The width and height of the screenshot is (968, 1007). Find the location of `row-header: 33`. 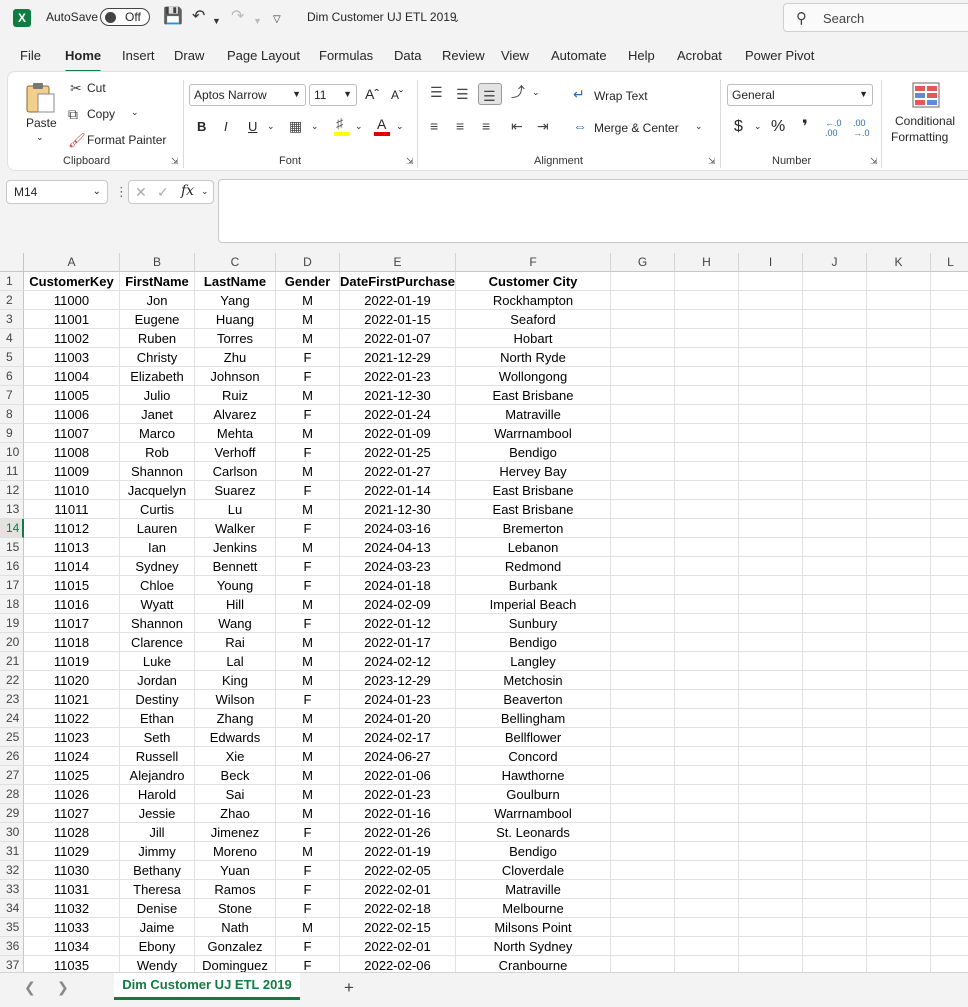

row-header: 33 is located at coordinates (12, 889).